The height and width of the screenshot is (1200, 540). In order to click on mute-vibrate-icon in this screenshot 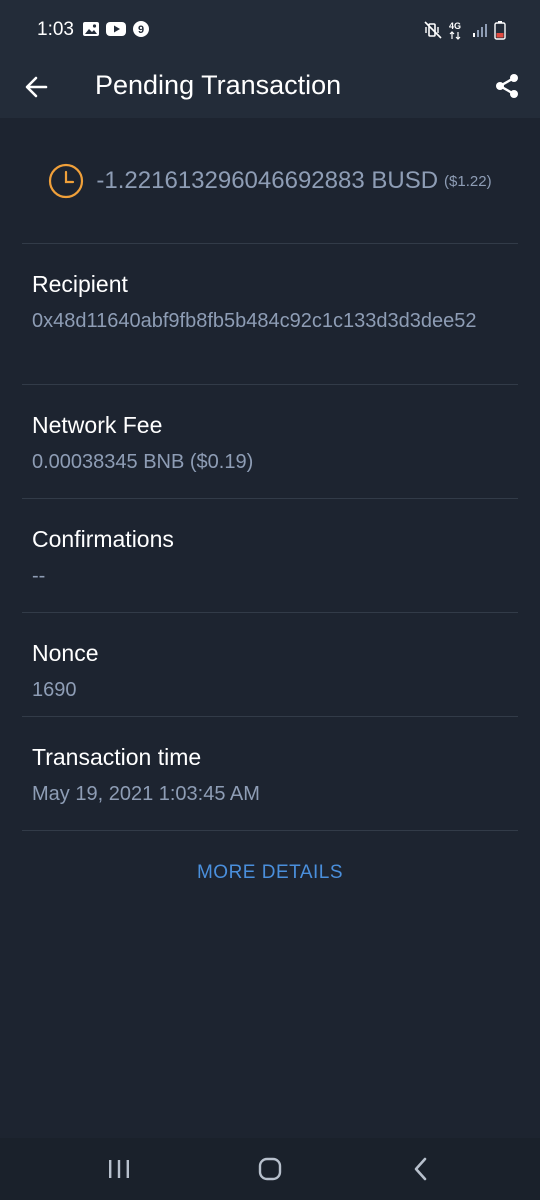, I will do `click(433, 32)`.